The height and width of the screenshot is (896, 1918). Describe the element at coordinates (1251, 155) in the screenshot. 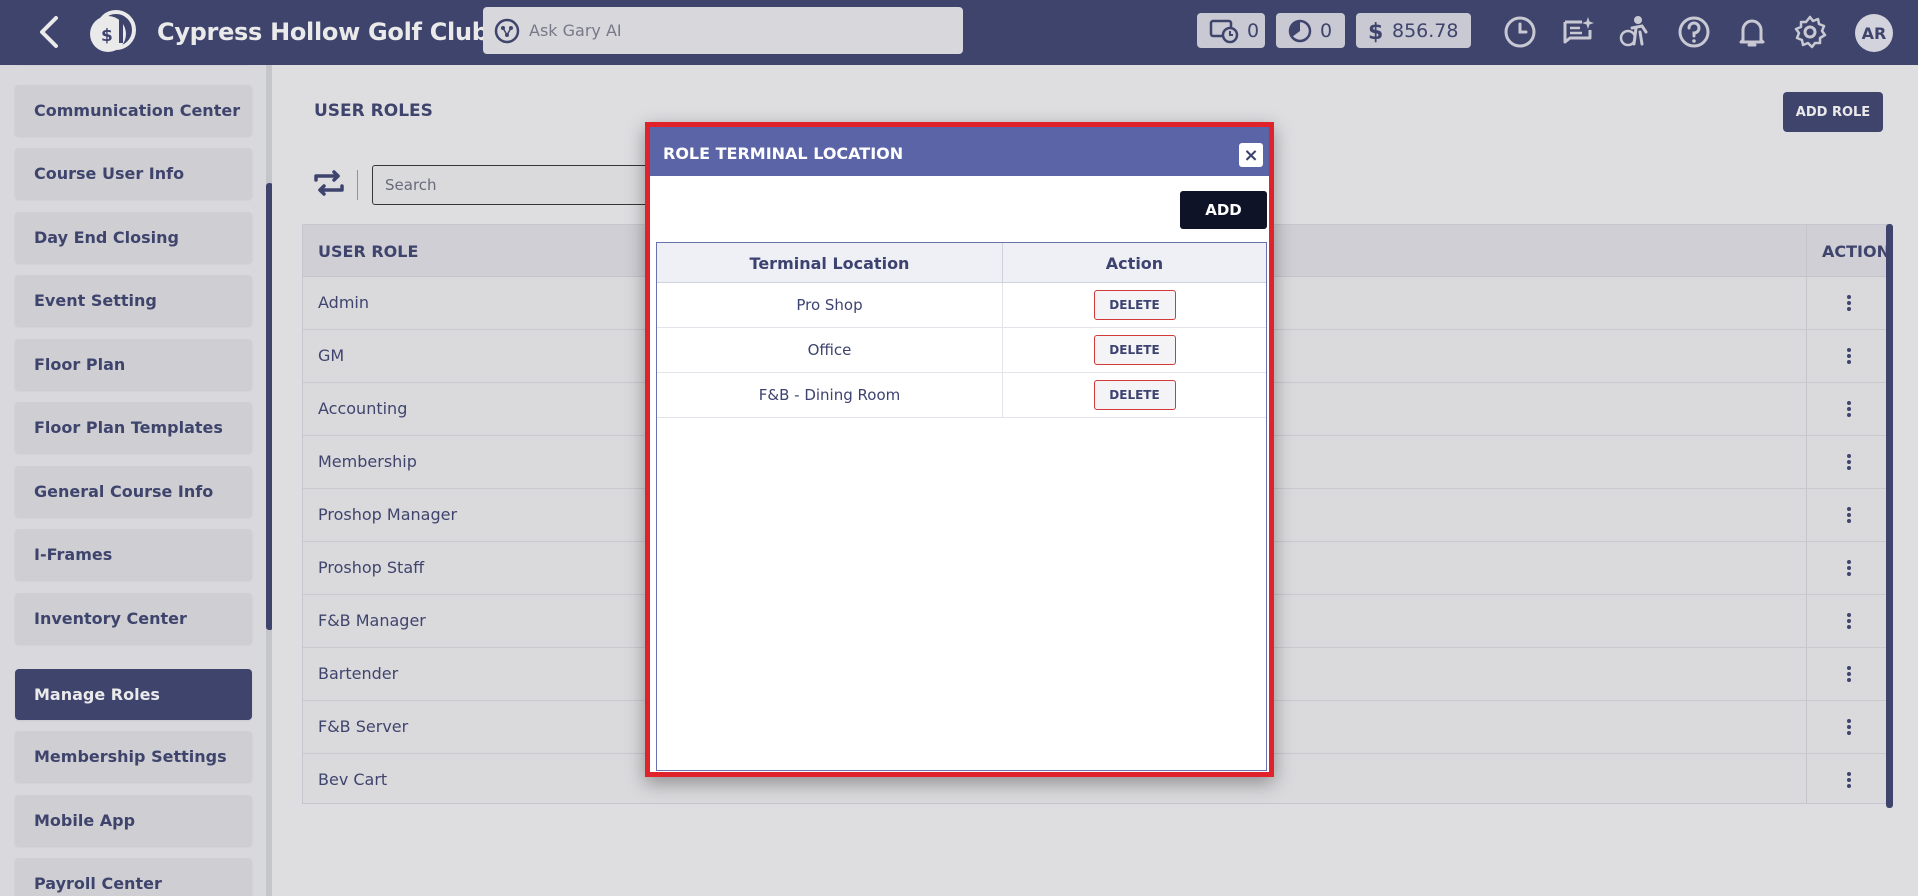

I see `close-icon: ×` at that location.